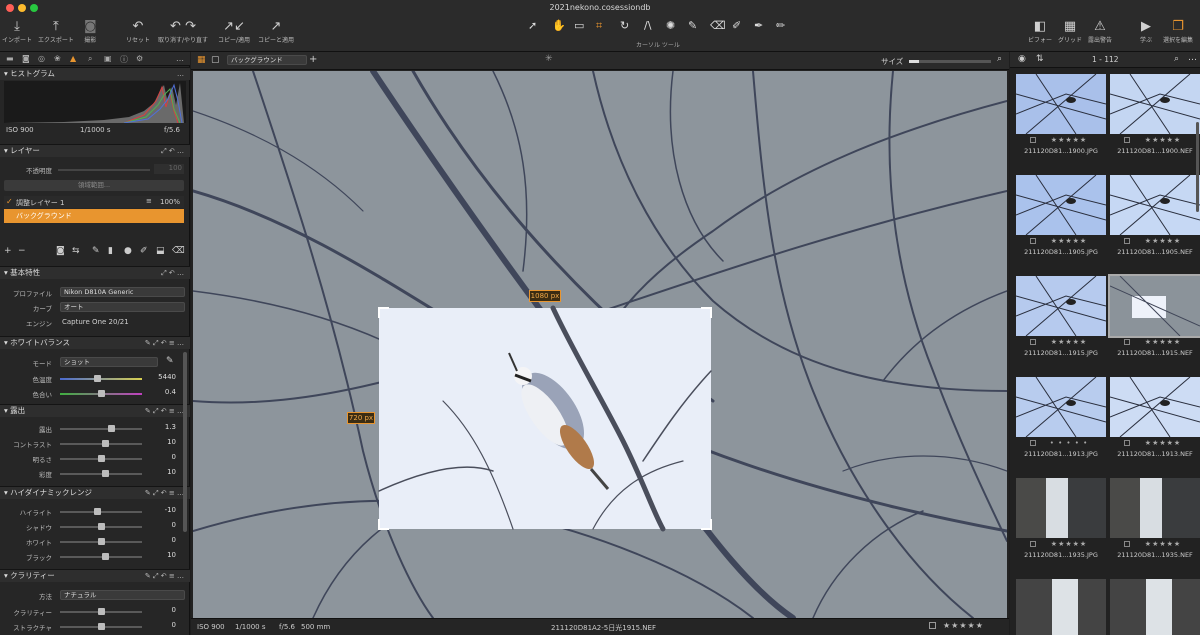  Describe the element at coordinates (559, 25) in the screenshot. I see `pan-tool-icon: ✋` at that location.